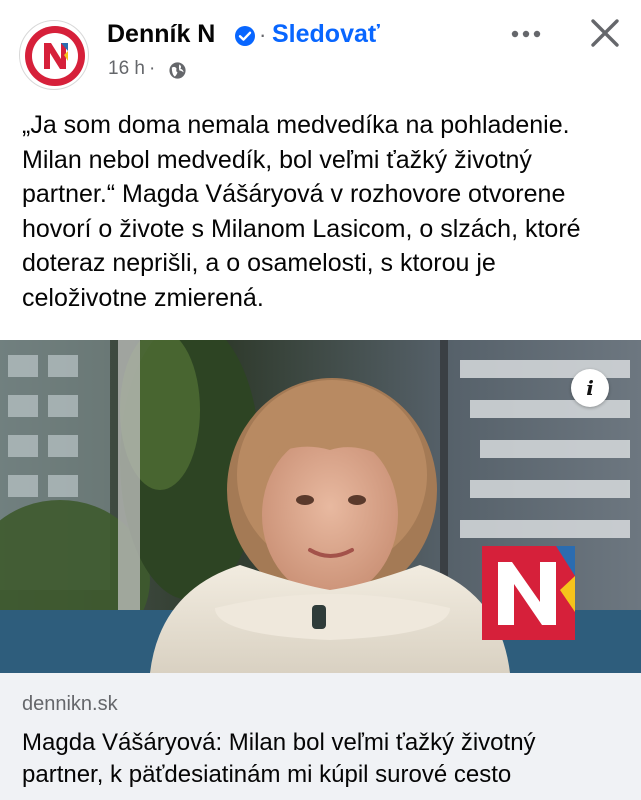 The width and height of the screenshot is (641, 800). Describe the element at coordinates (245, 36) in the screenshot. I see `verified-badge-icon` at that location.